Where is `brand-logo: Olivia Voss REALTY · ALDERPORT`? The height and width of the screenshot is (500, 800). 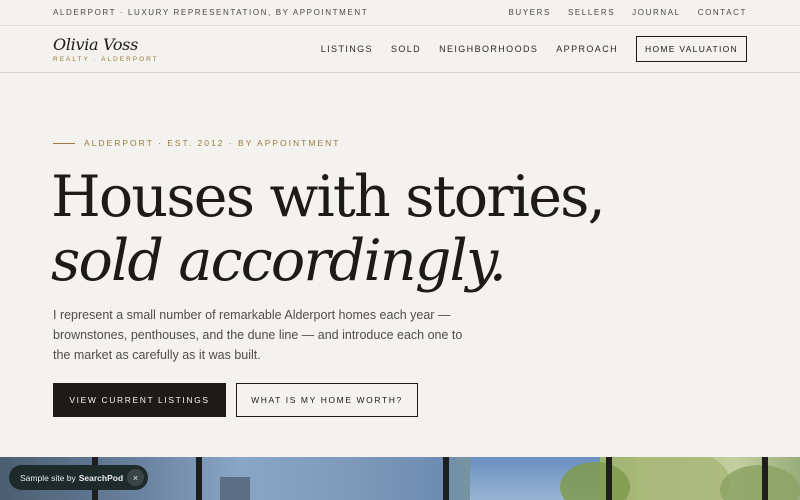
brand-logo: Olivia Voss REALTY · ALDERPORT is located at coordinates (106, 48).